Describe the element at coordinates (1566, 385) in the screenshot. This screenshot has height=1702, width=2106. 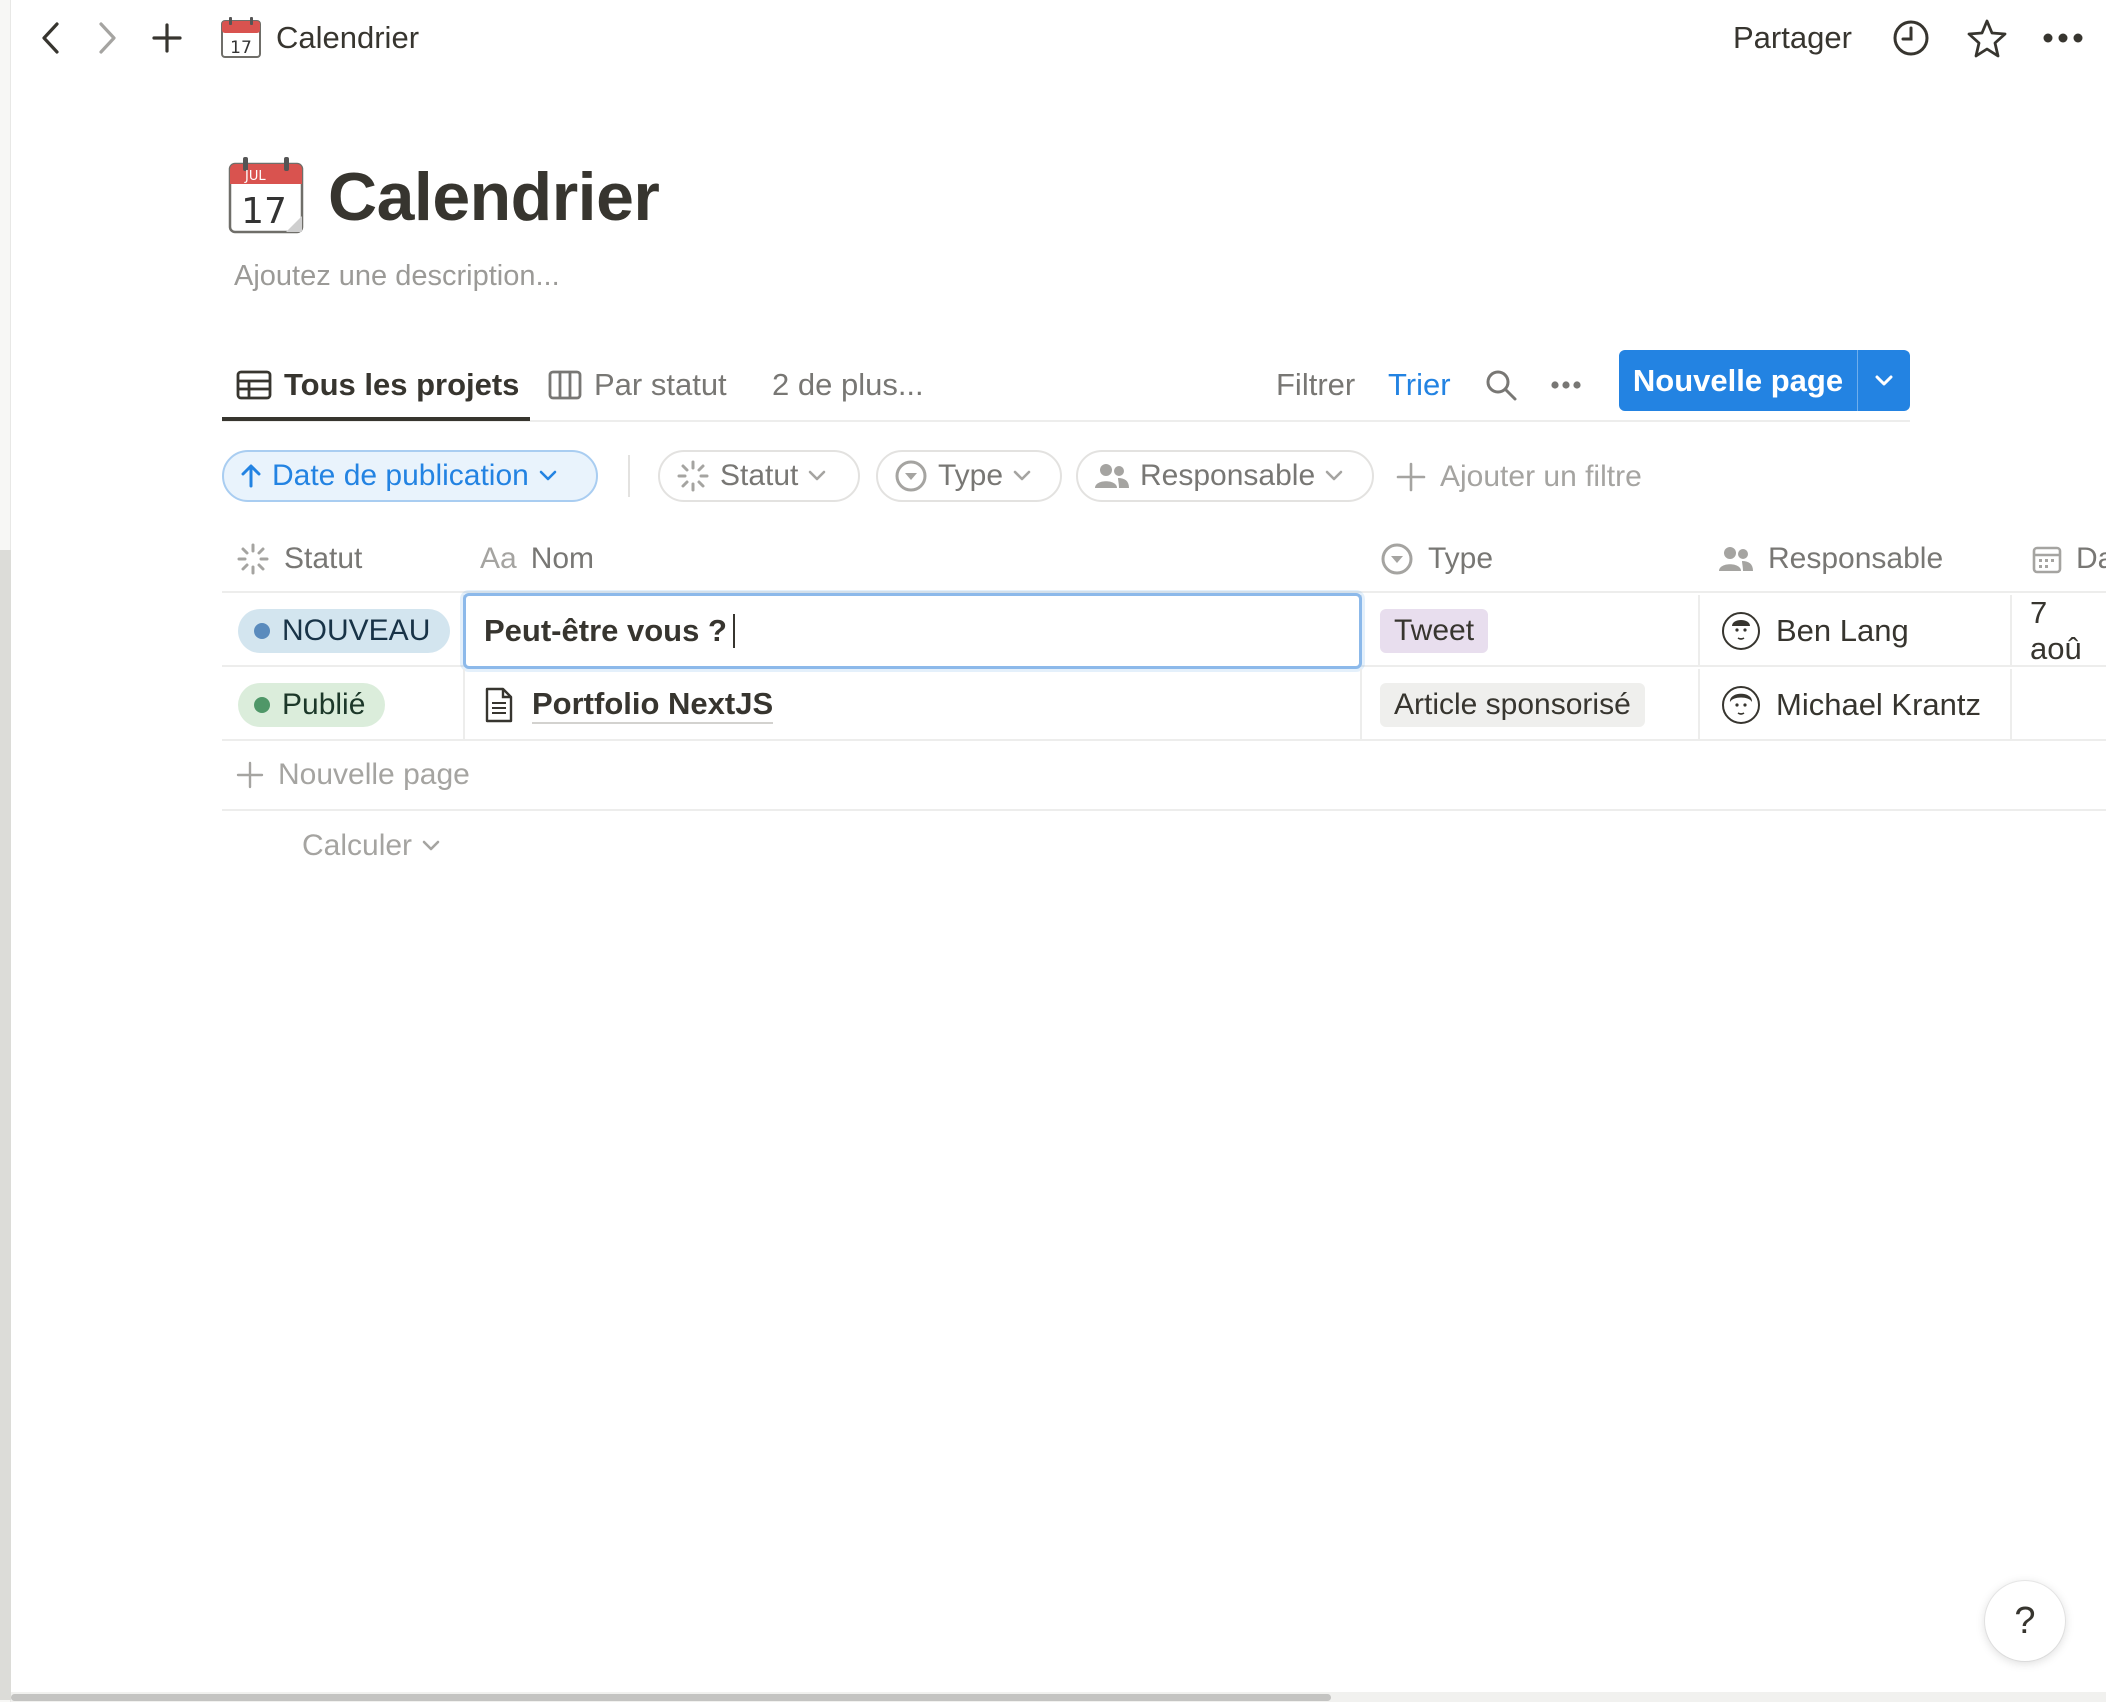
I see `view-options-button` at that location.